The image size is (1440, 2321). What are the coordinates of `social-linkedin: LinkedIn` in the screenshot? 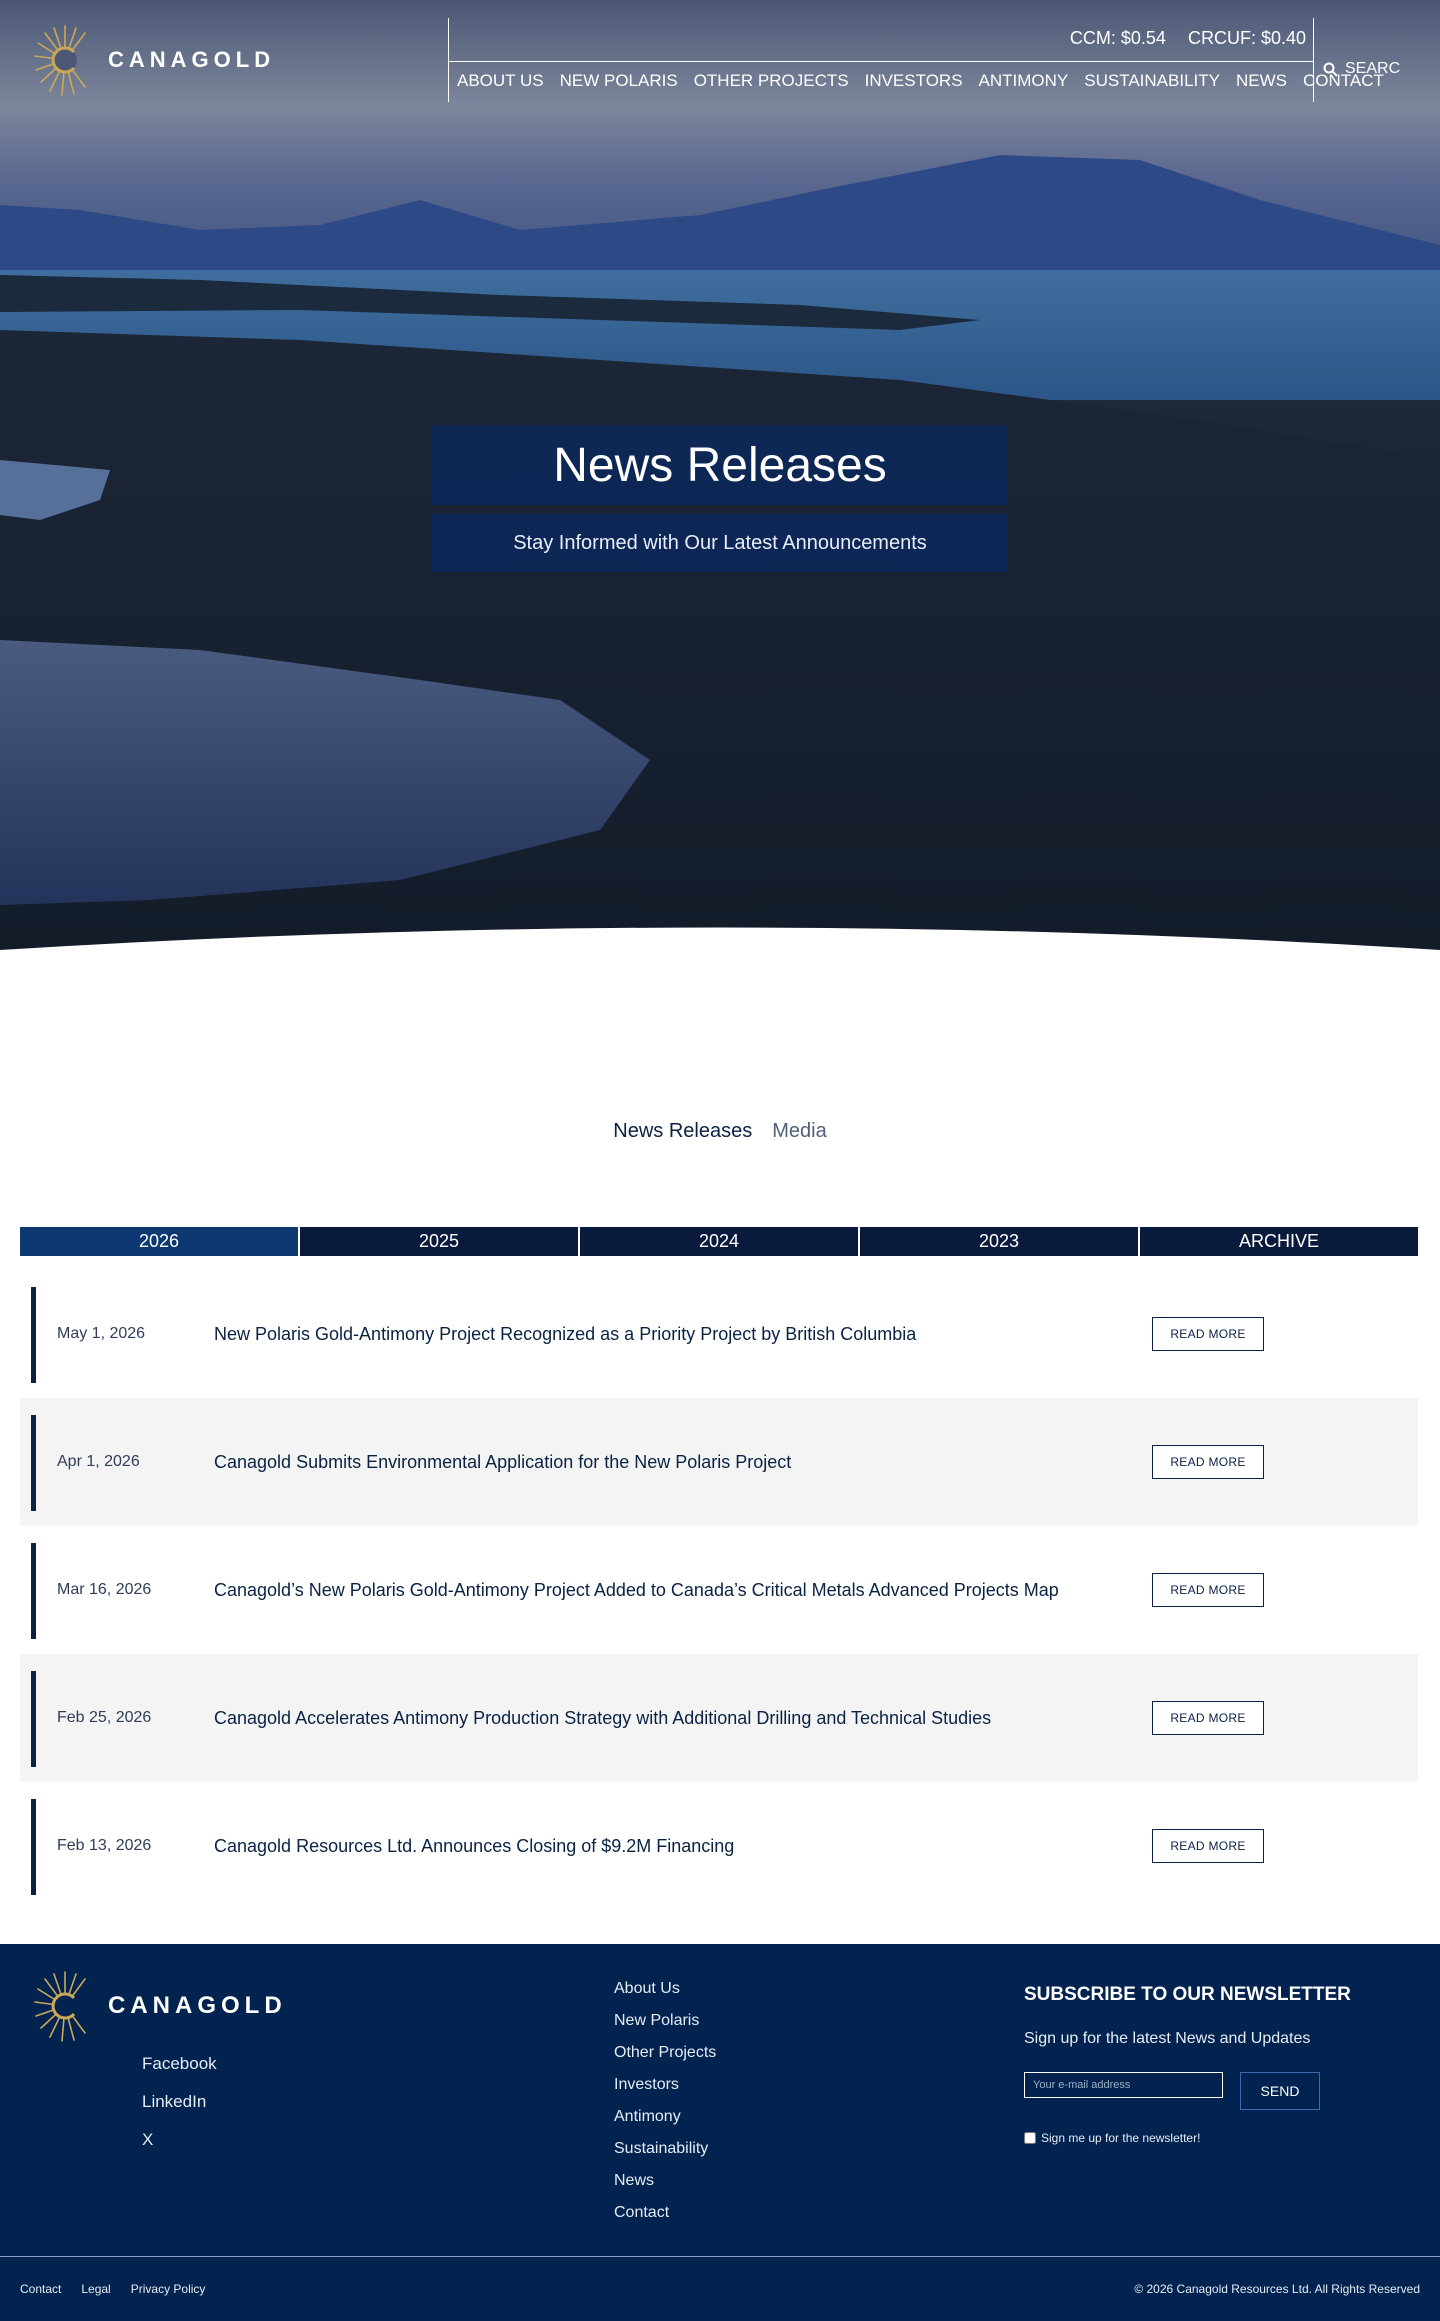 It's located at (179, 2102).